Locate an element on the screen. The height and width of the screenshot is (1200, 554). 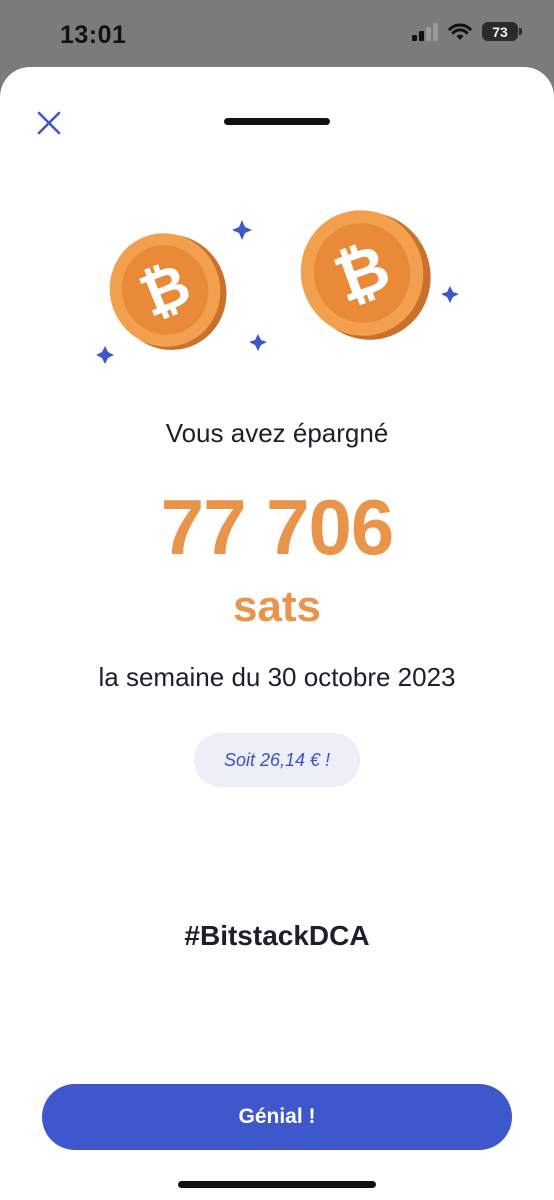
battery-icon: 73 is located at coordinates (502, 31).